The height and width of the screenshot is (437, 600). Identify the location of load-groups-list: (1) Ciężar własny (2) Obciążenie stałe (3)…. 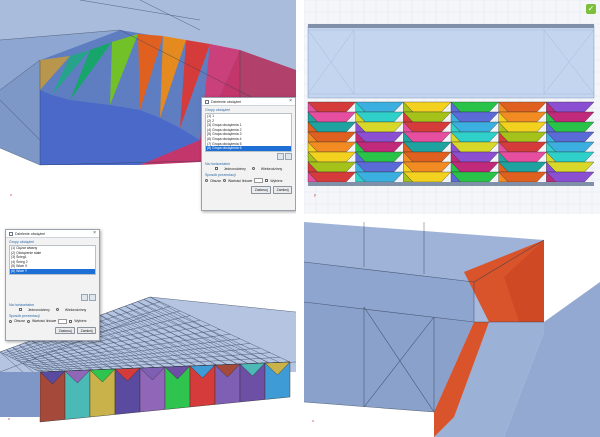
(52, 260).